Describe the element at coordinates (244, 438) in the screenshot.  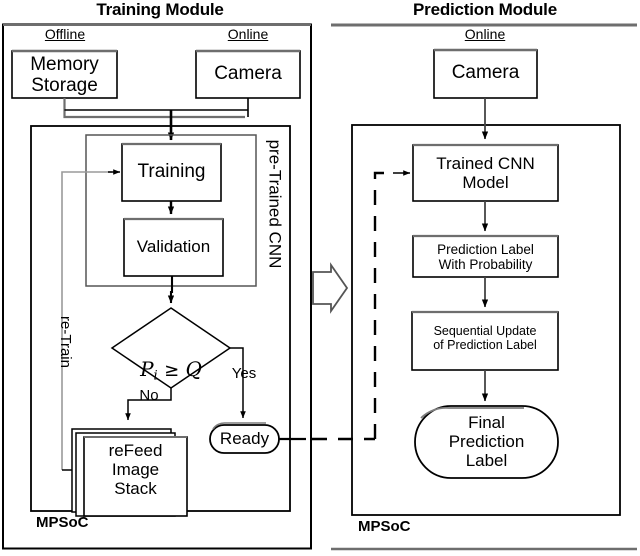
I see `ready-node` at that location.